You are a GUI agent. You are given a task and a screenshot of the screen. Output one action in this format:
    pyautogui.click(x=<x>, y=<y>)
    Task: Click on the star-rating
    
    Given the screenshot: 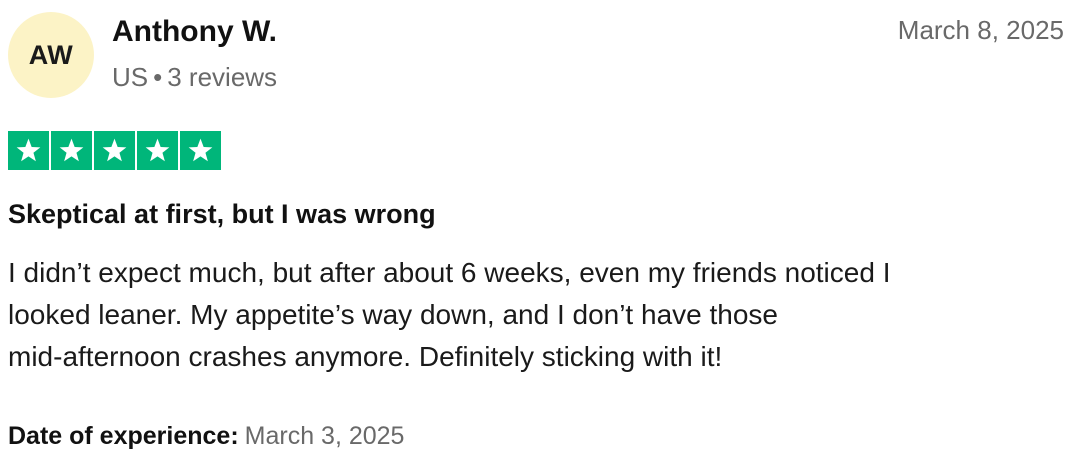 What is the action you would take?
    pyautogui.click(x=114, y=150)
    